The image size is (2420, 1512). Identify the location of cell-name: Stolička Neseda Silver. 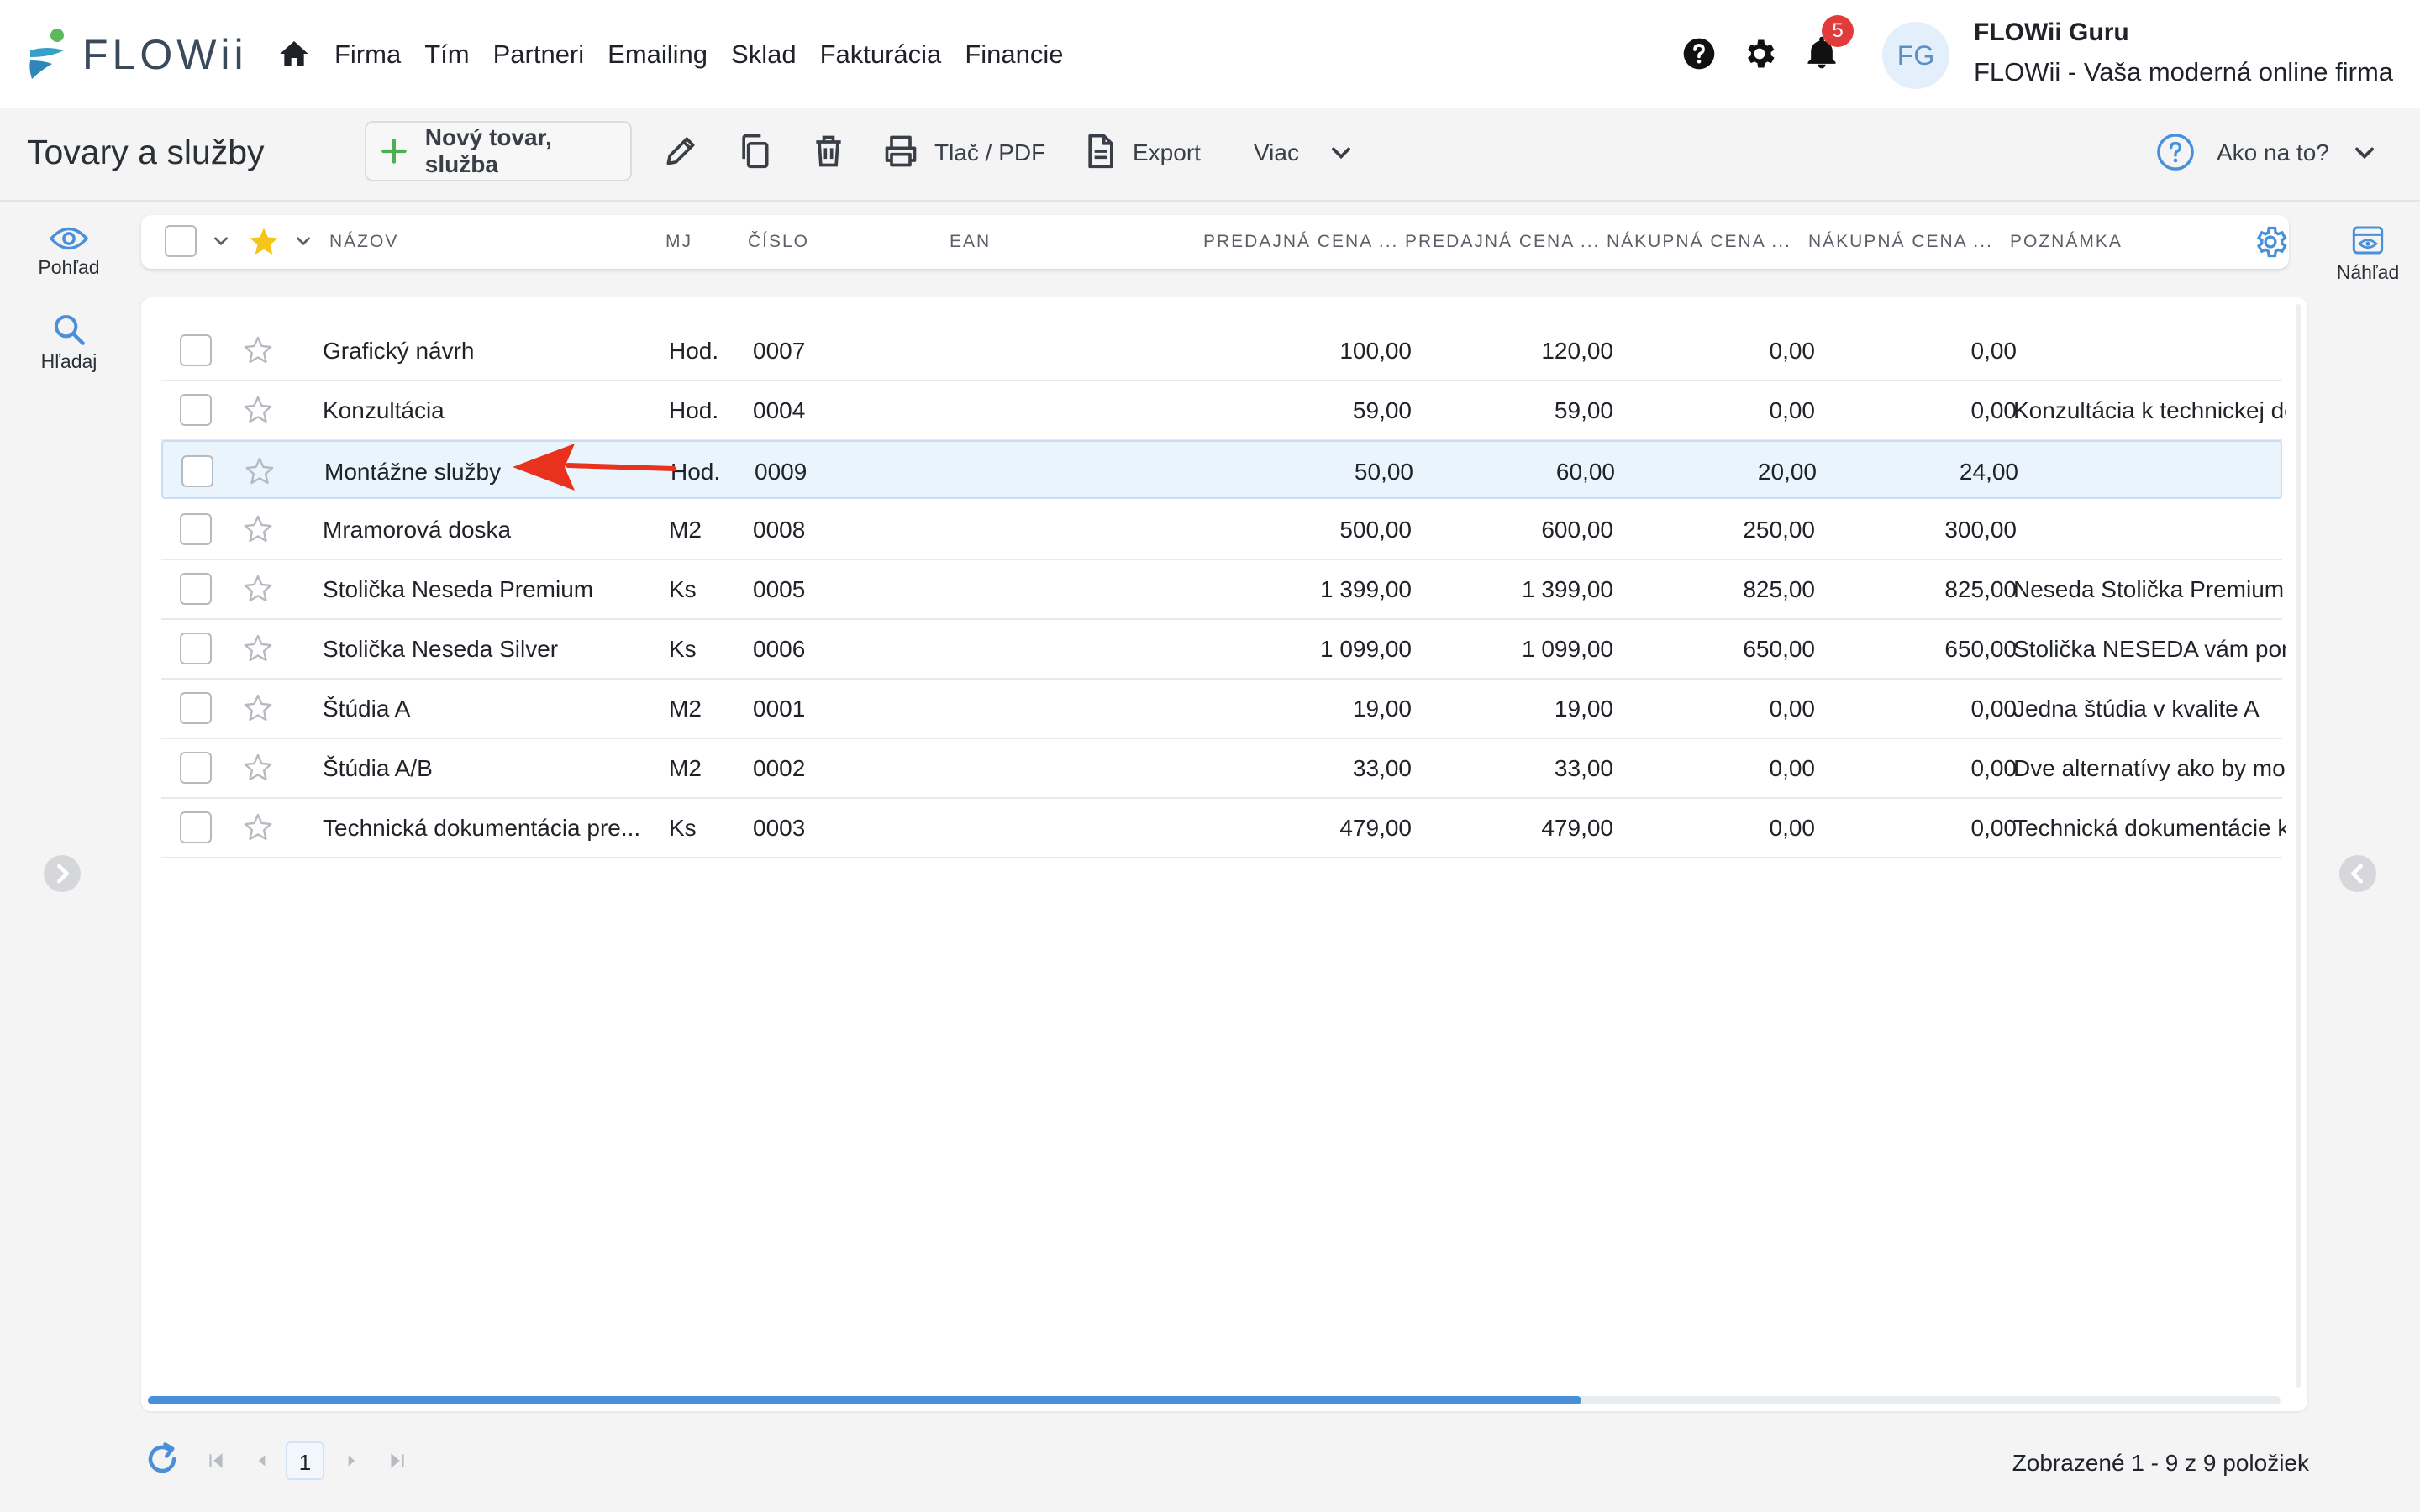
(441, 649).